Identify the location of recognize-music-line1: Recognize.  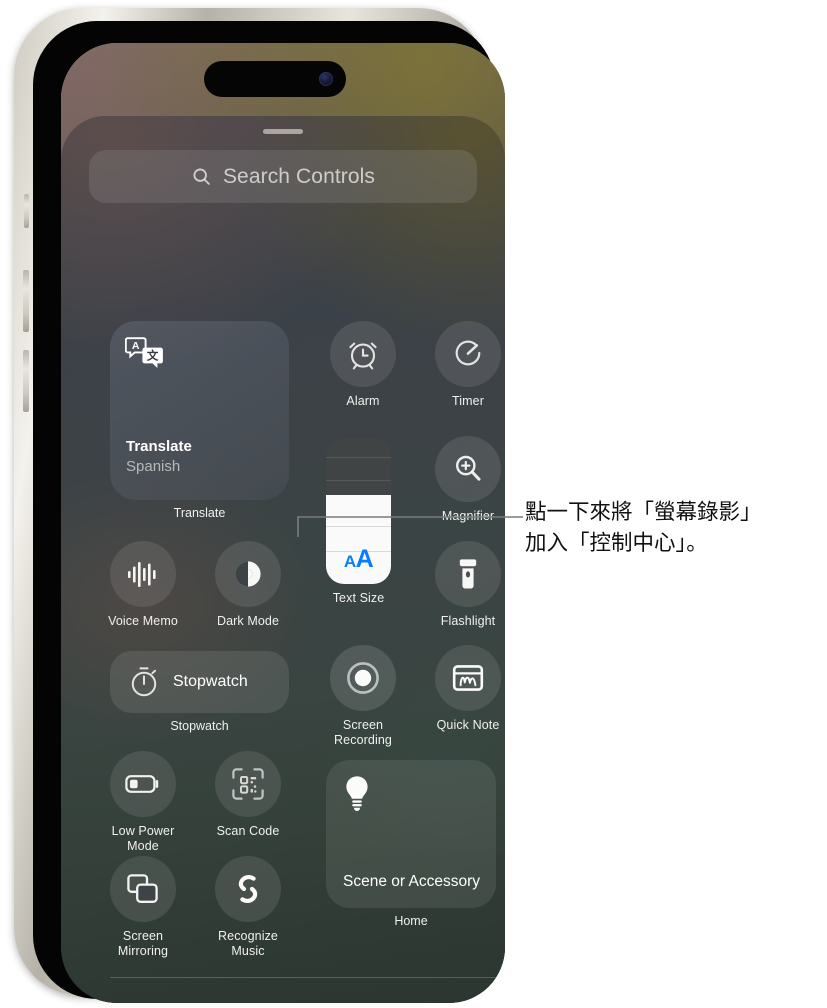
(248, 936).